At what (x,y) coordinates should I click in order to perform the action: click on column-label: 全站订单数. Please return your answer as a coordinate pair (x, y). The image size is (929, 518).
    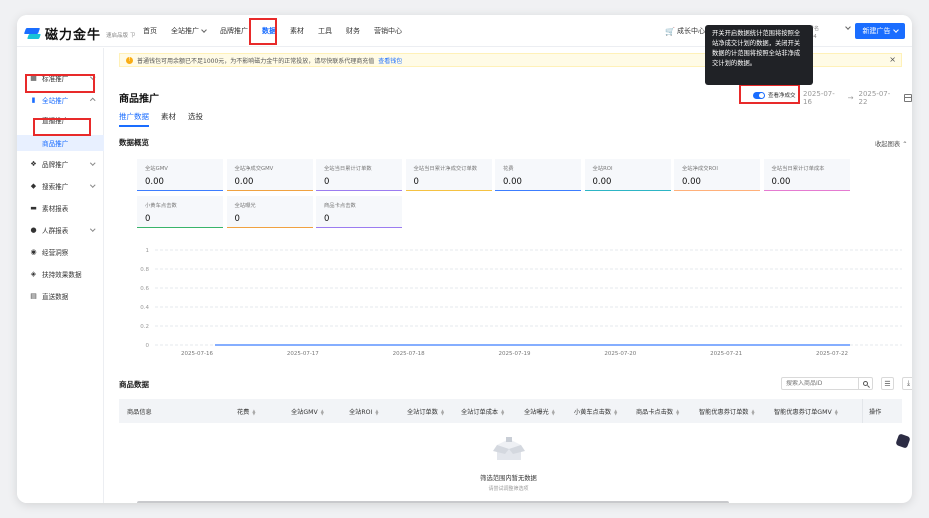
    Looking at the image, I should click on (422, 412).